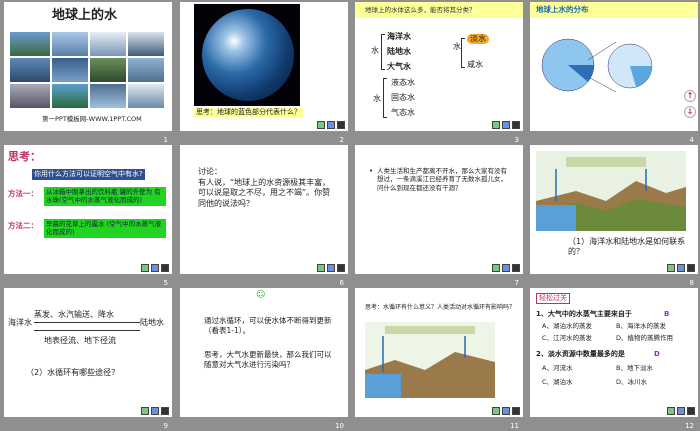 This screenshot has width=700, height=431. I want to click on state-item: 固态水, so click(403, 97).